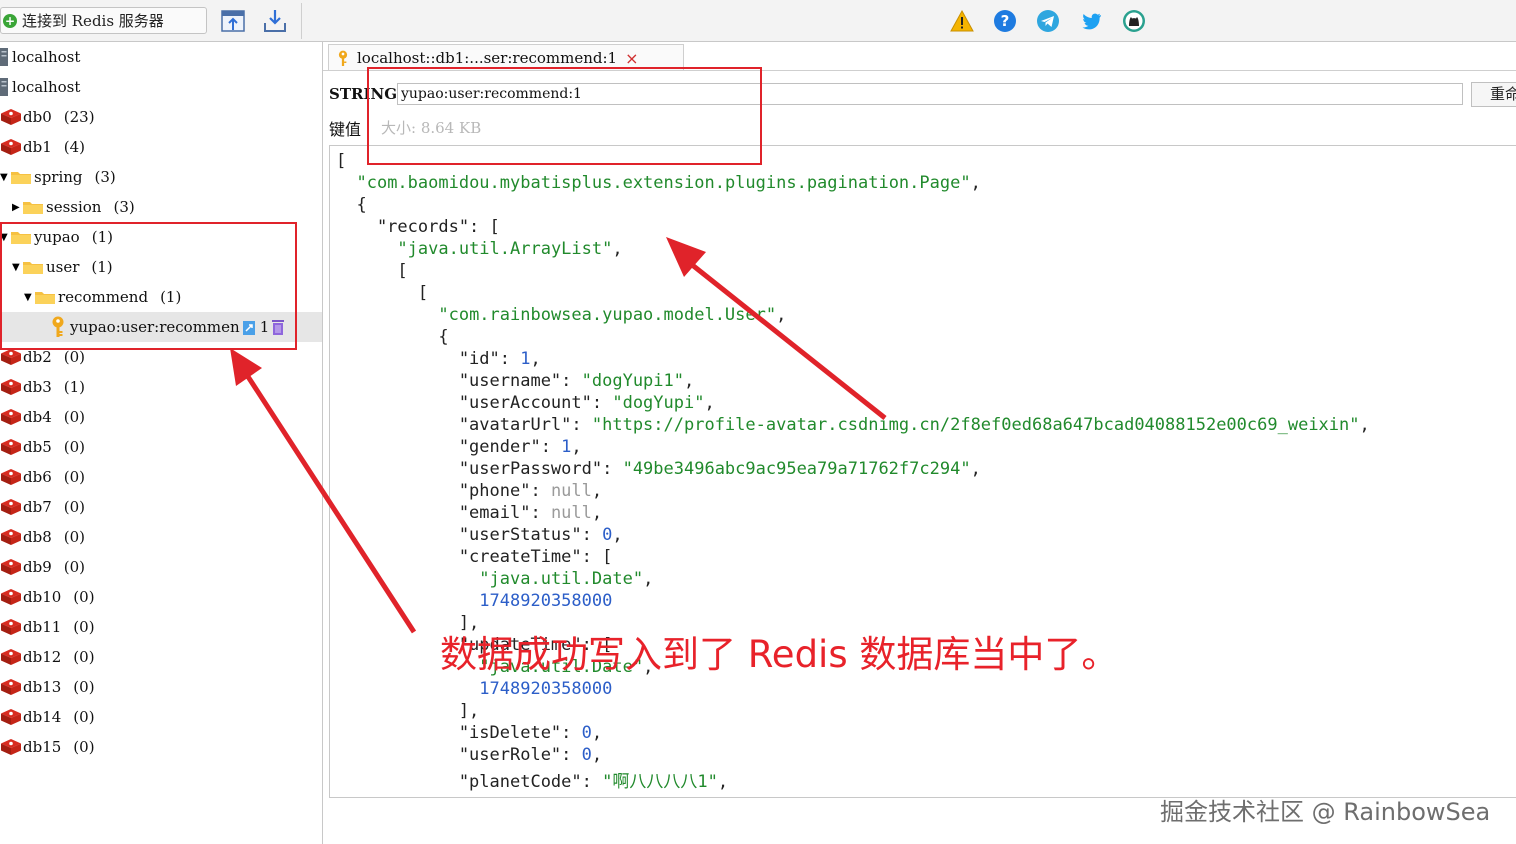 The image size is (1516, 844). What do you see at coordinates (469, 755) in the screenshot?
I see `value-line: "userRole": 0,` at bounding box center [469, 755].